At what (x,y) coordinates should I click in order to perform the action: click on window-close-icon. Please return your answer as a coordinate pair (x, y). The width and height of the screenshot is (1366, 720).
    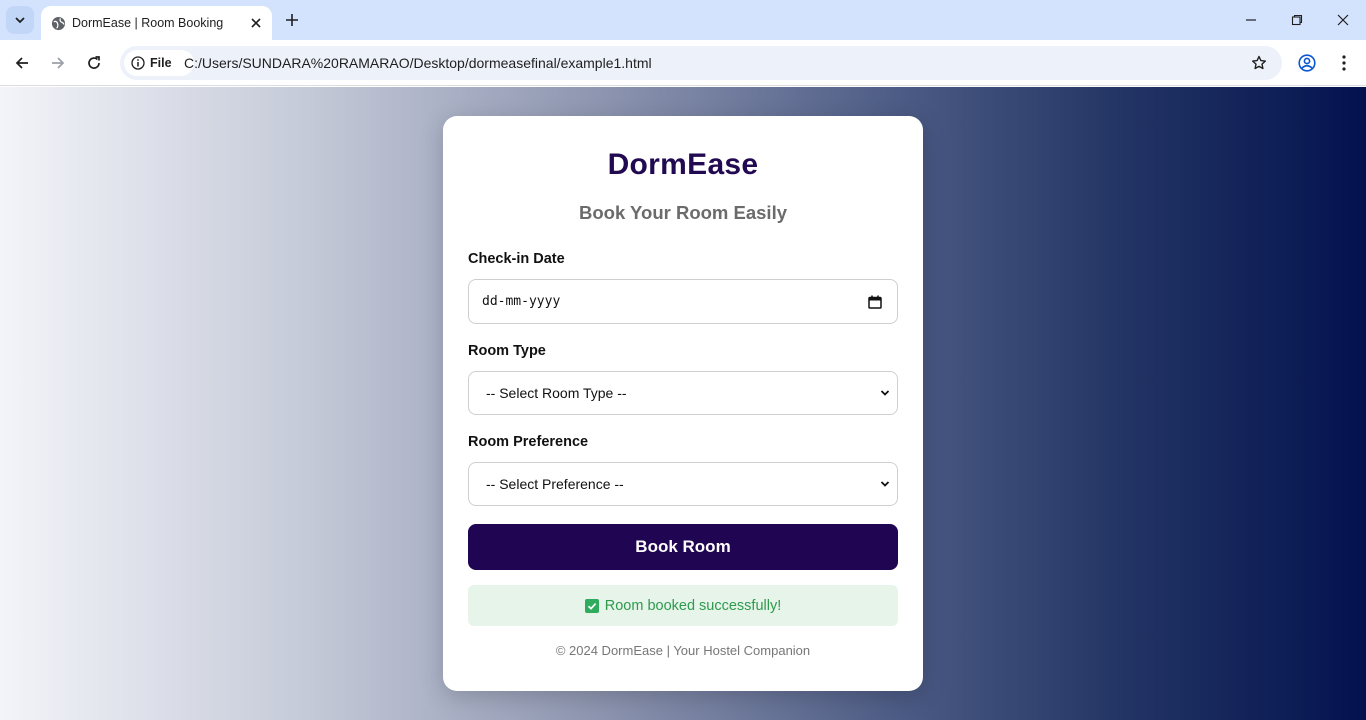
    Looking at the image, I should click on (1343, 20).